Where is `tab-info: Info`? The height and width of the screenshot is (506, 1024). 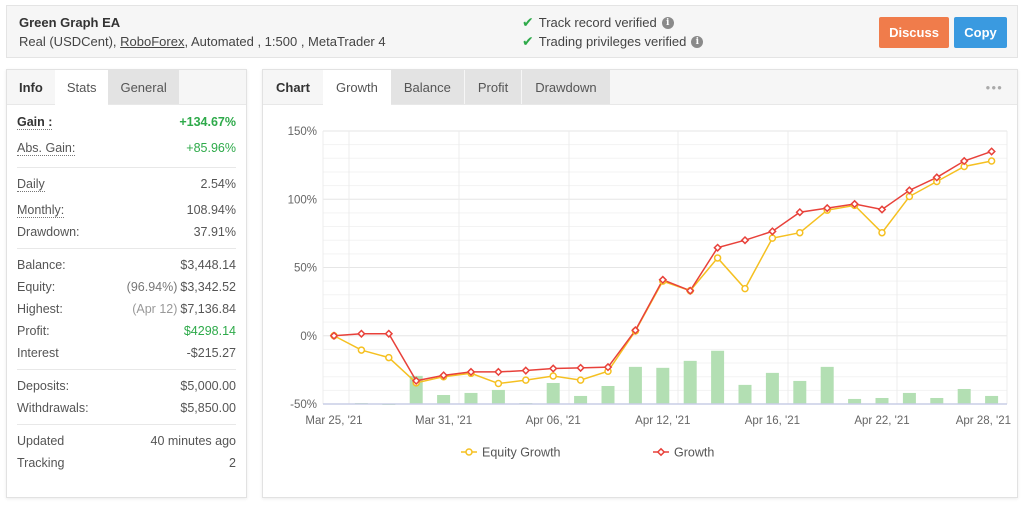
tab-info: Info is located at coordinates (31, 87).